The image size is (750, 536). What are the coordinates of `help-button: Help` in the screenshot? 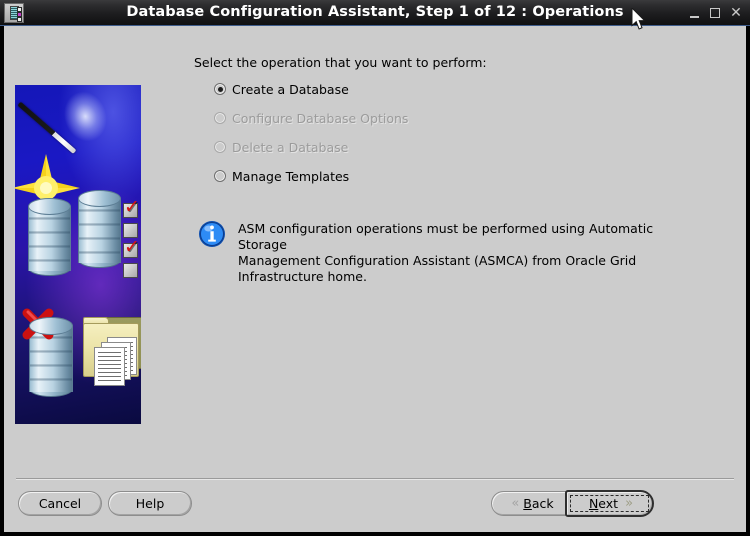 It's located at (150, 503).